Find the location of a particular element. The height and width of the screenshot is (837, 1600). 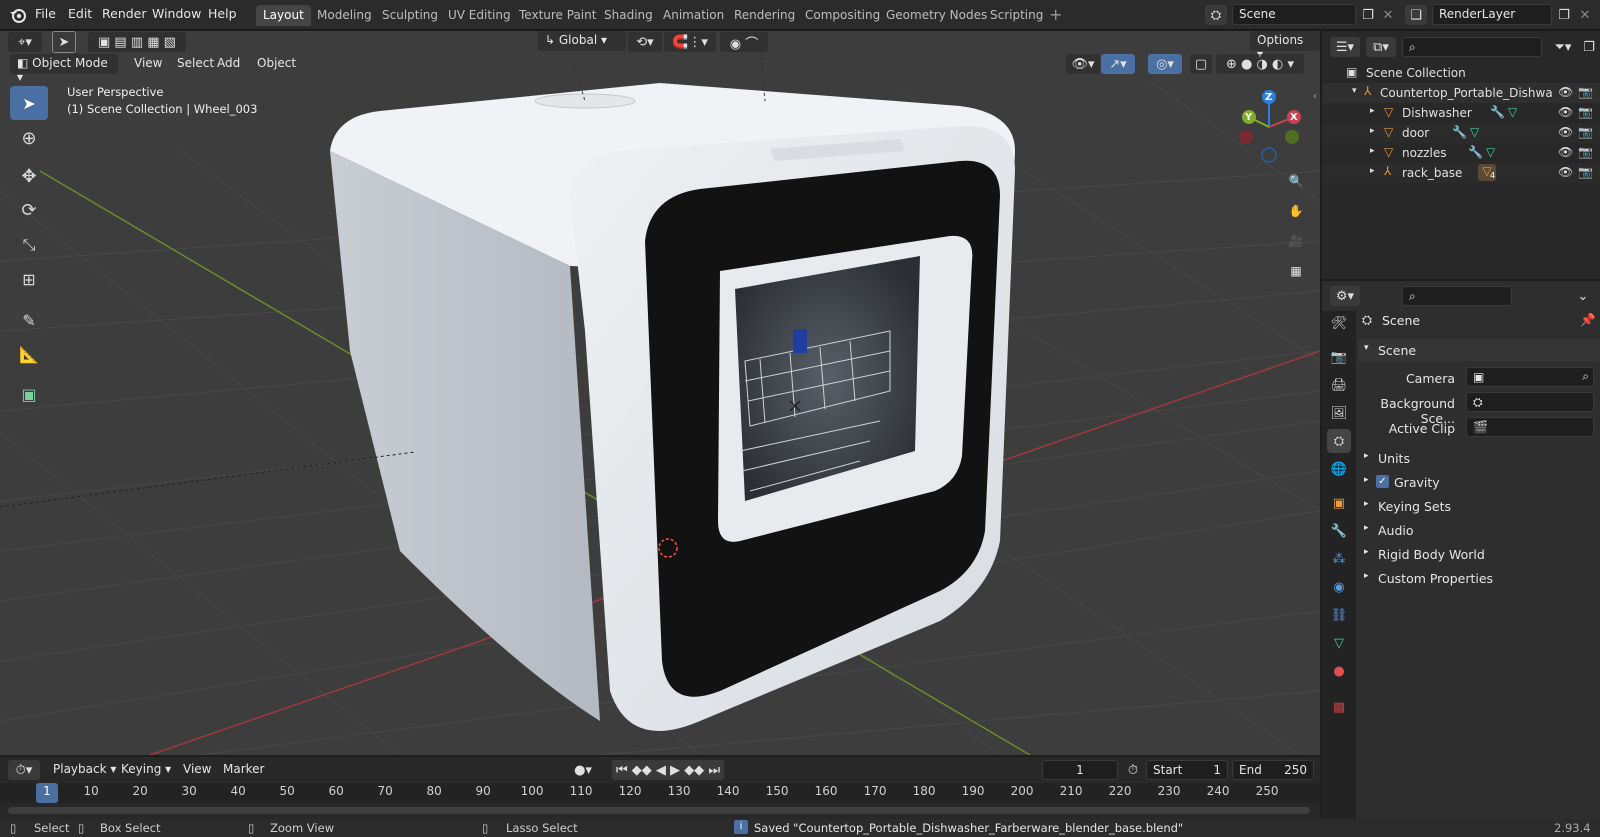

rigid-body-world-section: ▸ Rigid Body World is located at coordinates (1479, 554).